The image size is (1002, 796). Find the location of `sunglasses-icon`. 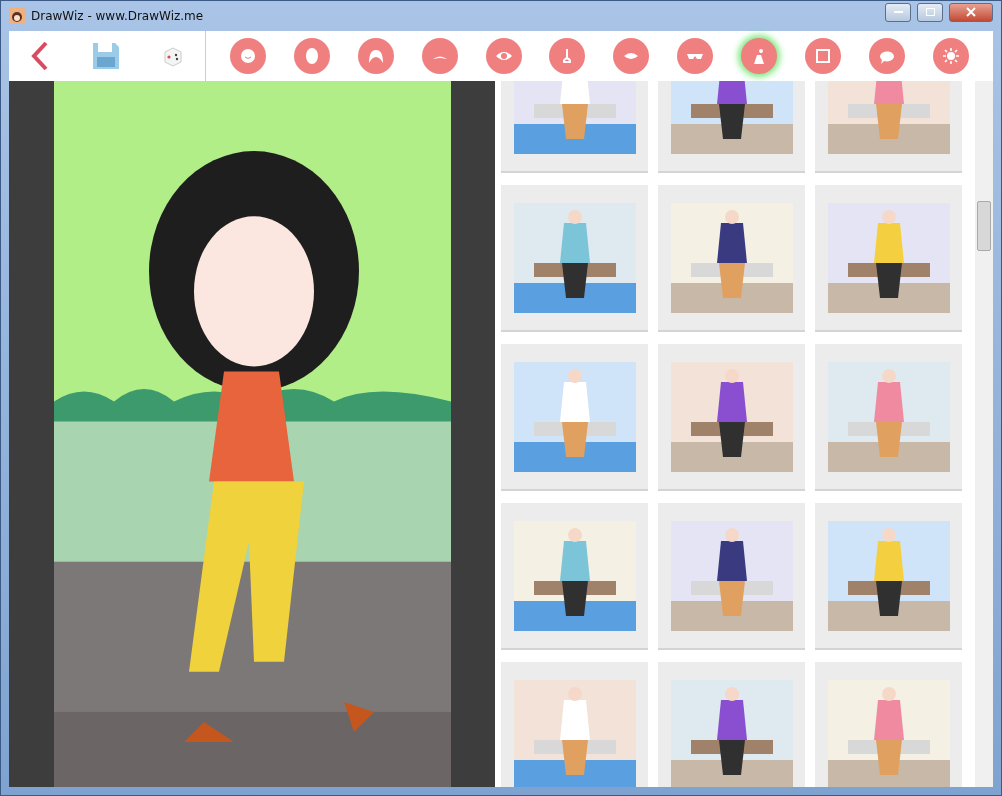

sunglasses-icon is located at coordinates (695, 56).